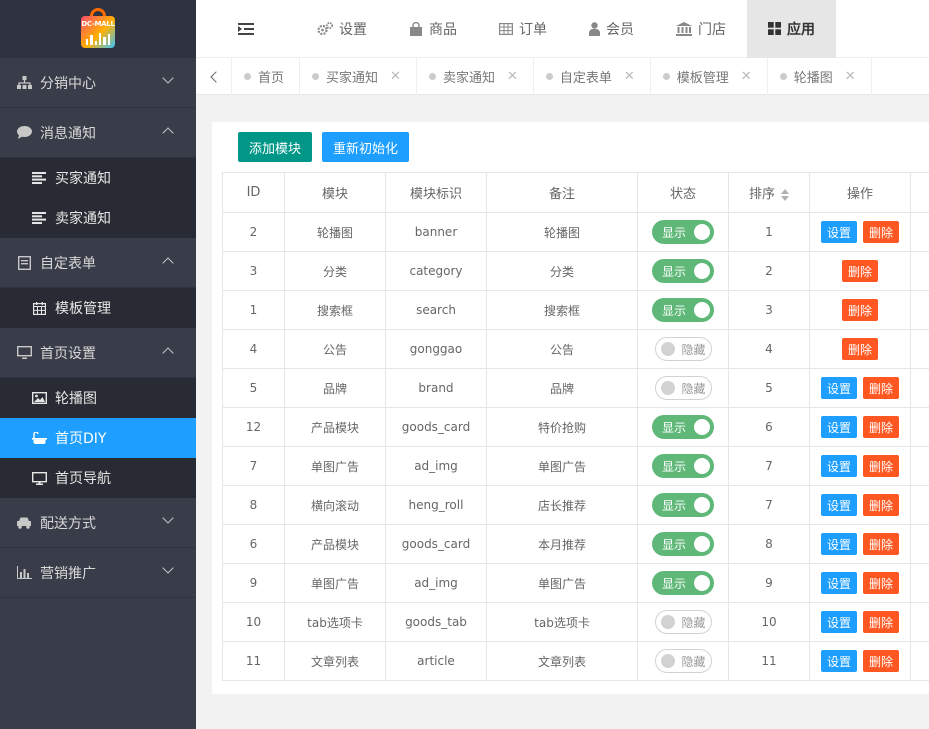 This screenshot has height=729, width=929. I want to click on sidebar-item-2-0: 模板管理, so click(98, 308).